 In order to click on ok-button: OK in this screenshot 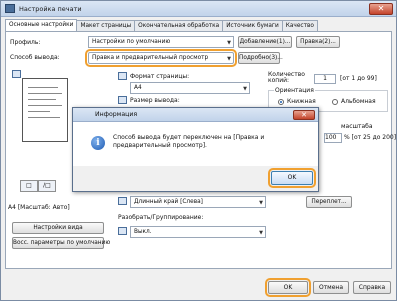, I will do `click(288, 287)`.